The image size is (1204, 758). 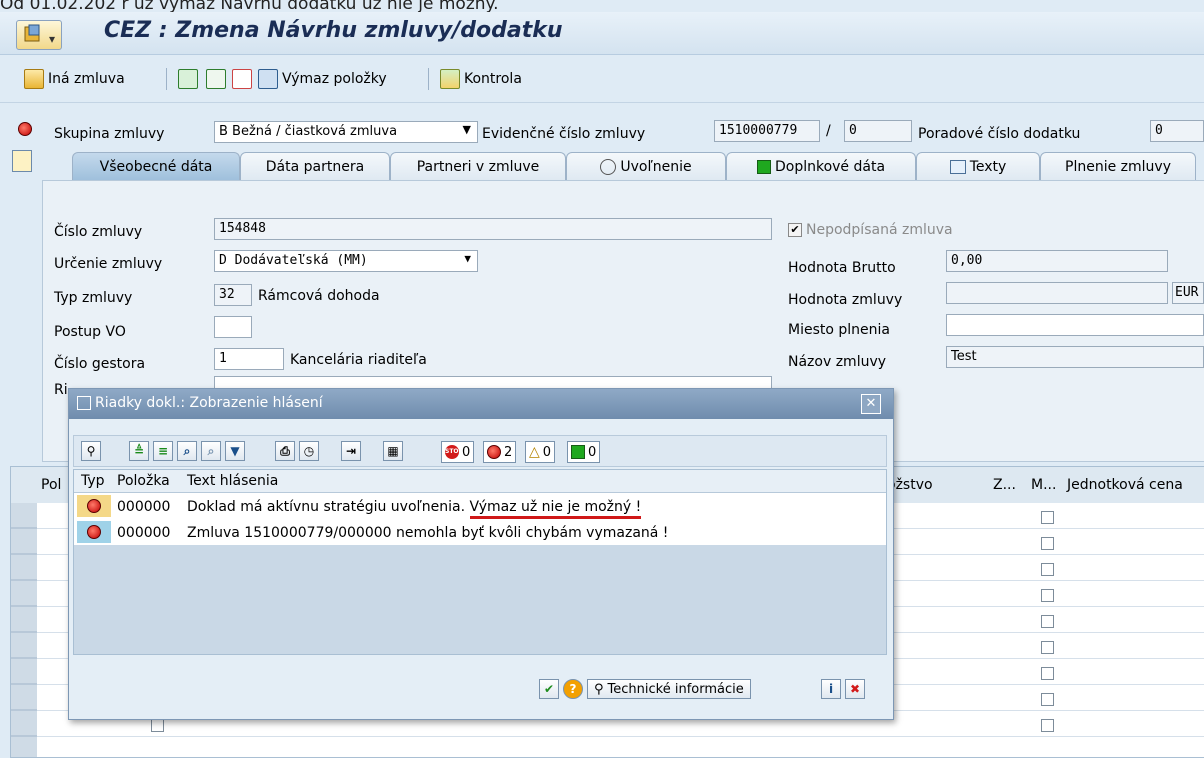 What do you see at coordinates (549, 689) in the screenshot?
I see `continue-checkmark-icon: ✔` at bounding box center [549, 689].